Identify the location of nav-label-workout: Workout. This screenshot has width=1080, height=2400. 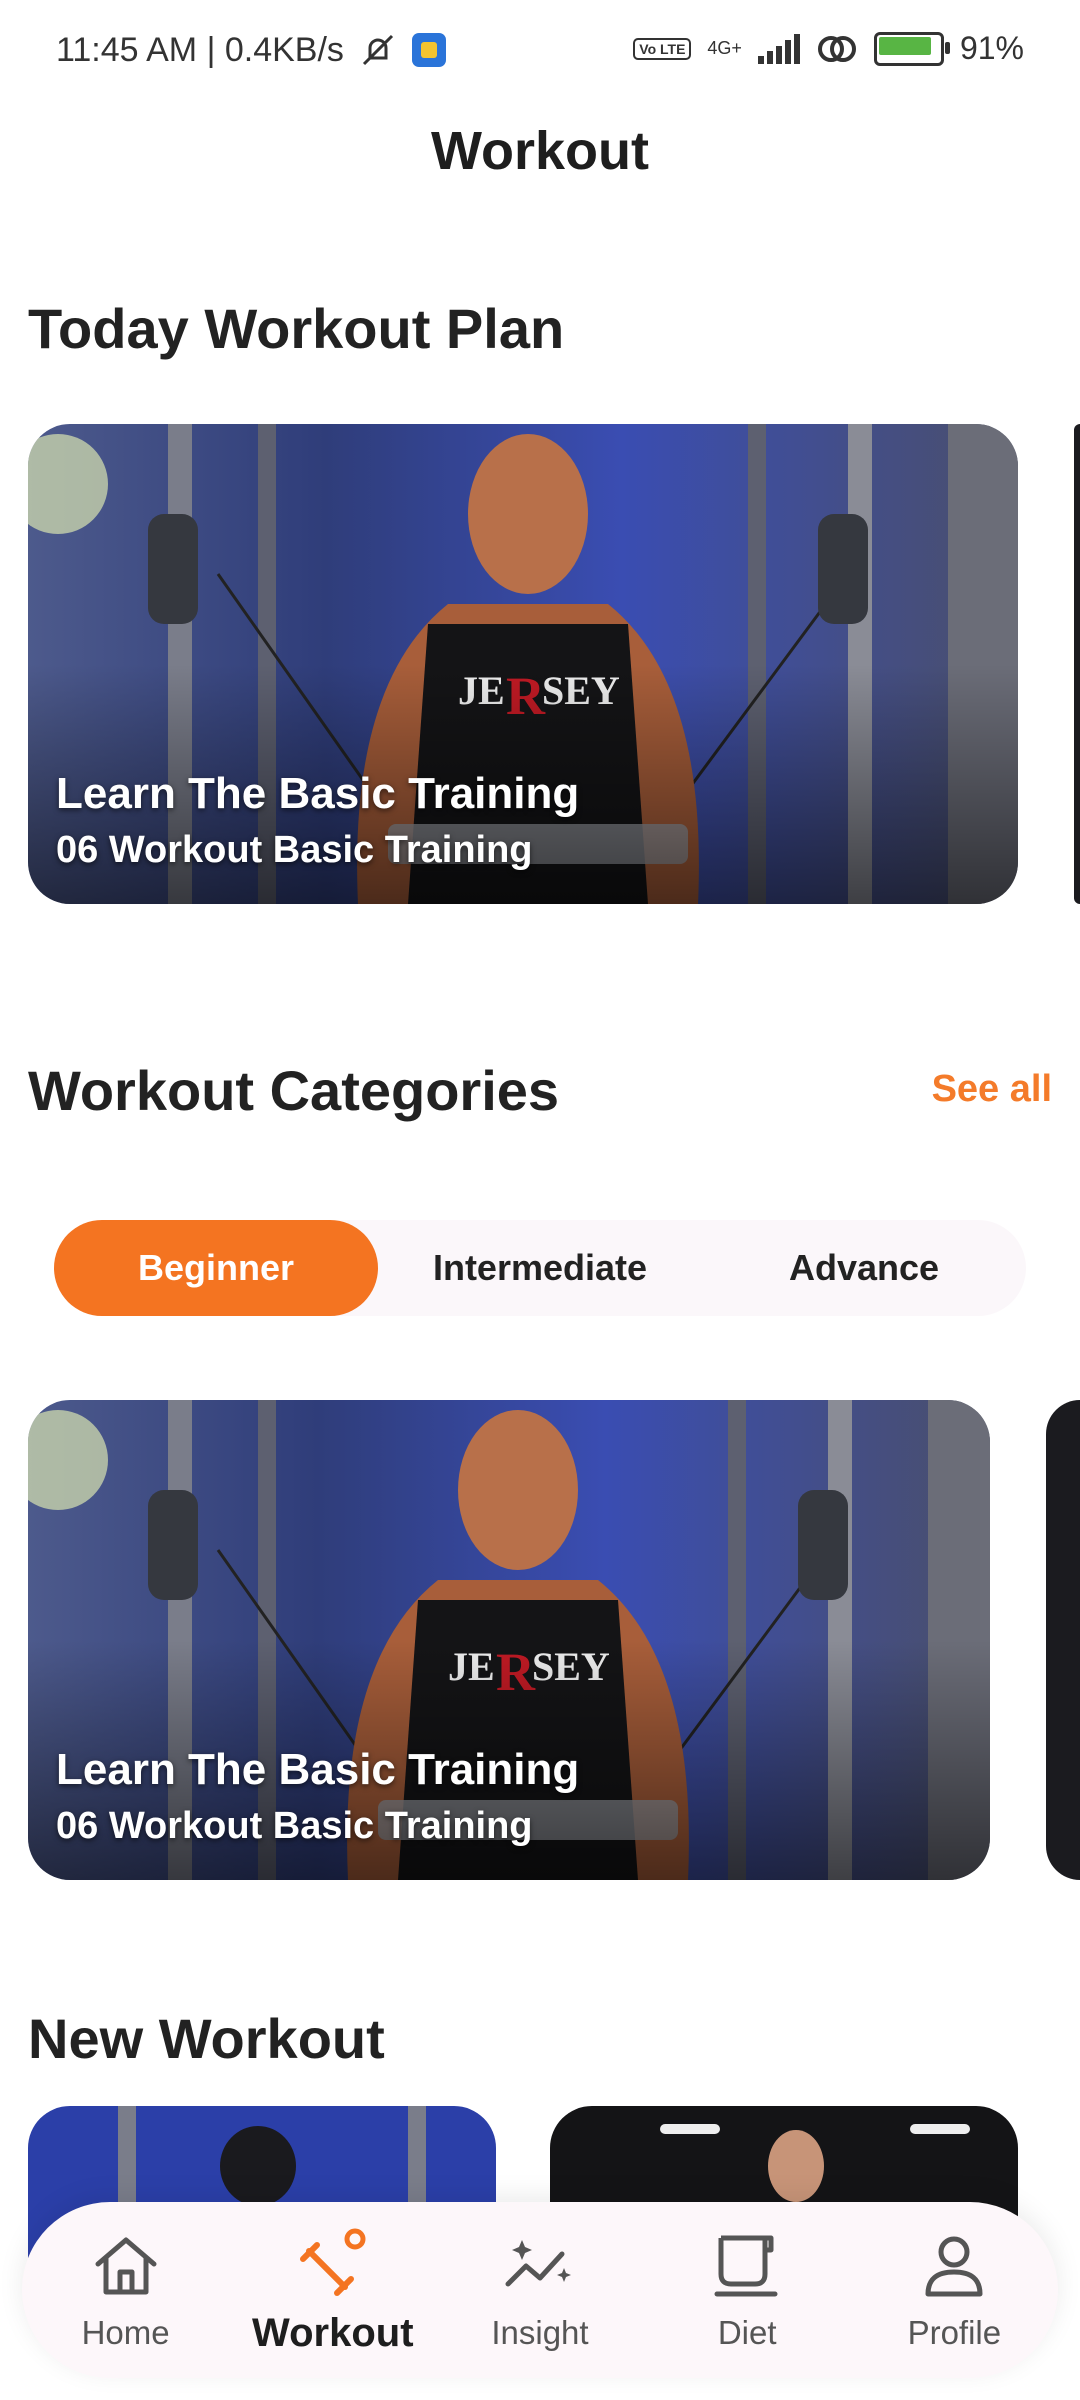
(333, 2332).